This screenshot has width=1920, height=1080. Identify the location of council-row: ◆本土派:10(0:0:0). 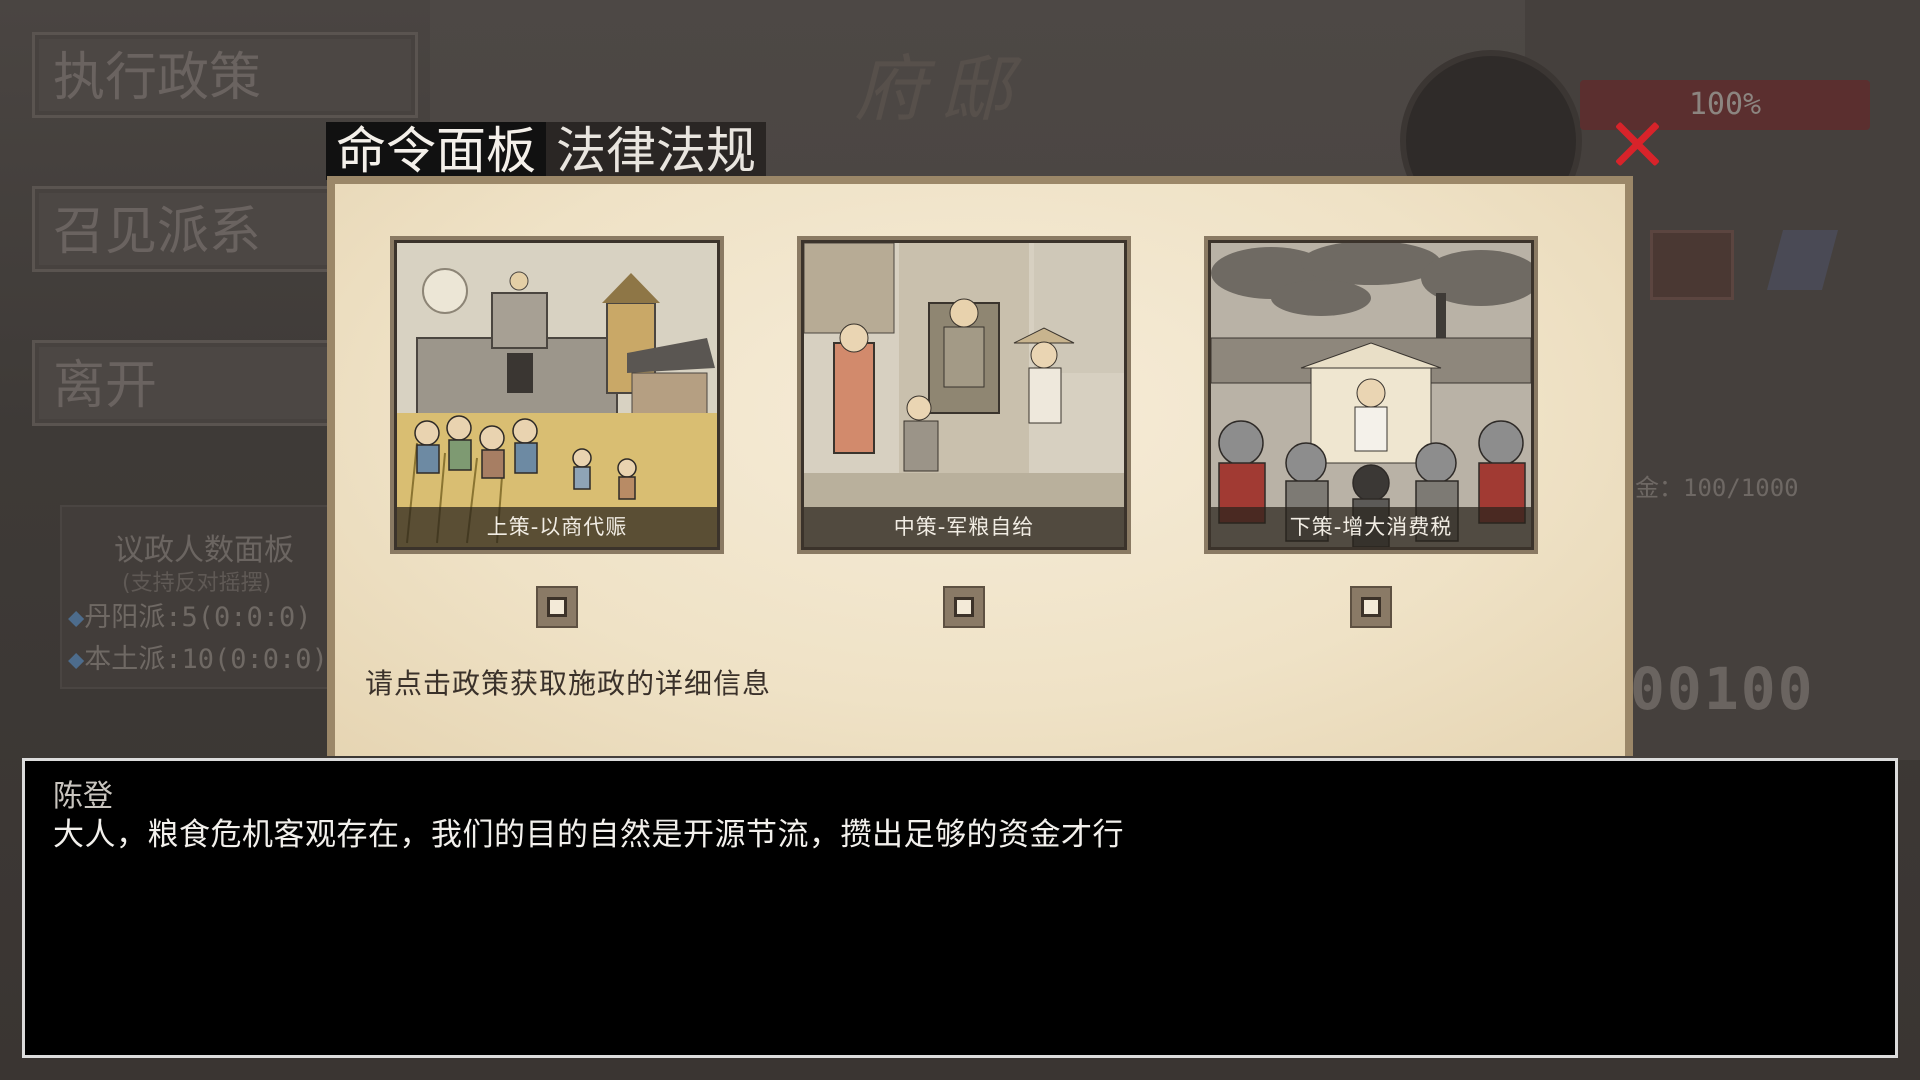
(198, 659).